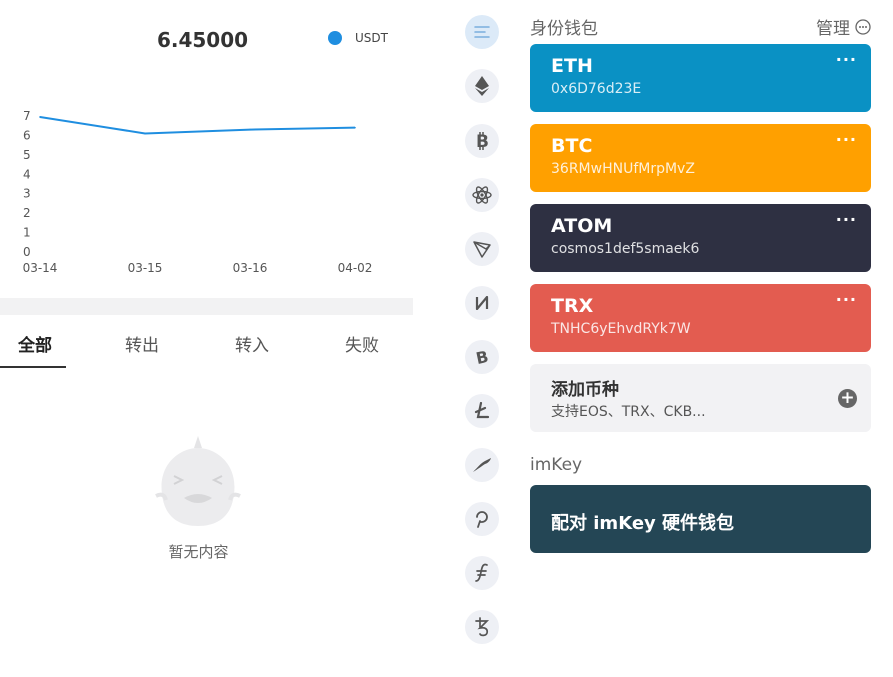 The image size is (893, 677). I want to click on nervos-icon, so click(482, 303).